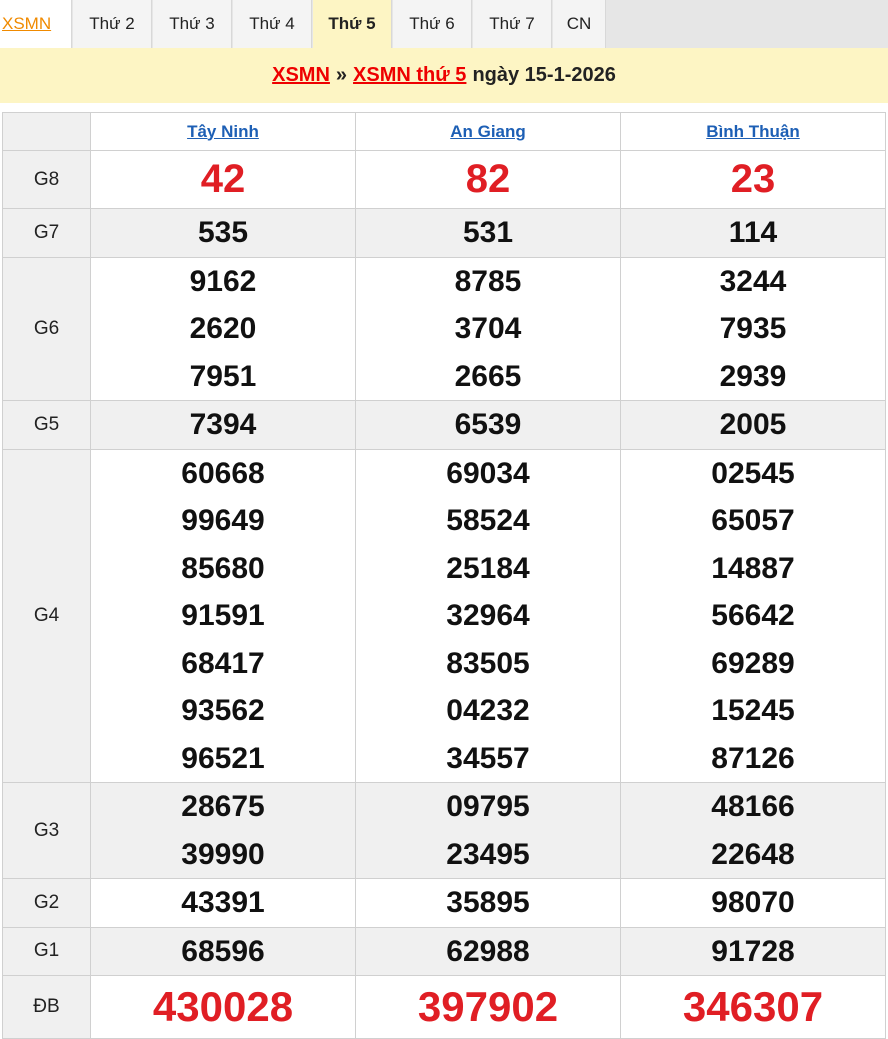 This screenshot has width=888, height=1039. I want to click on prize-number: 42, so click(223, 179).